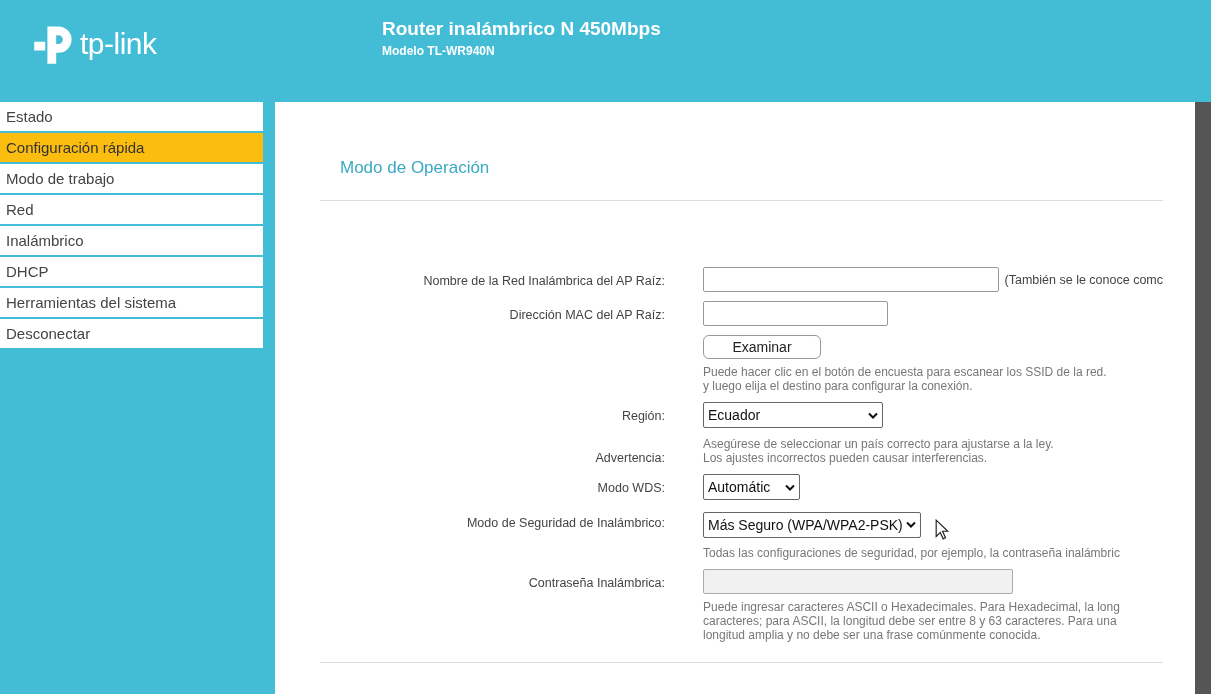 This screenshot has height=694, width=1211. Describe the element at coordinates (812, 524) in the screenshot. I see `dropdown-select: Más Seguro (WPA/WPA2-PSK)` at that location.